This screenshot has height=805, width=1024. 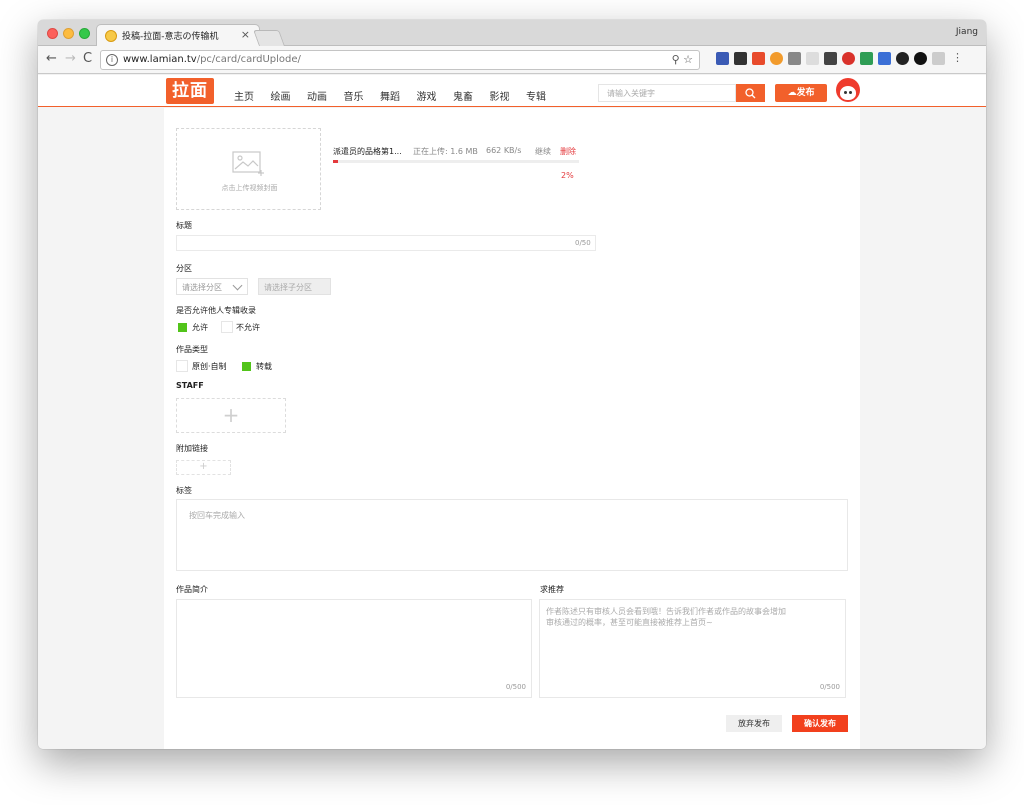 I want to click on zoom-window-button, so click(x=84, y=33).